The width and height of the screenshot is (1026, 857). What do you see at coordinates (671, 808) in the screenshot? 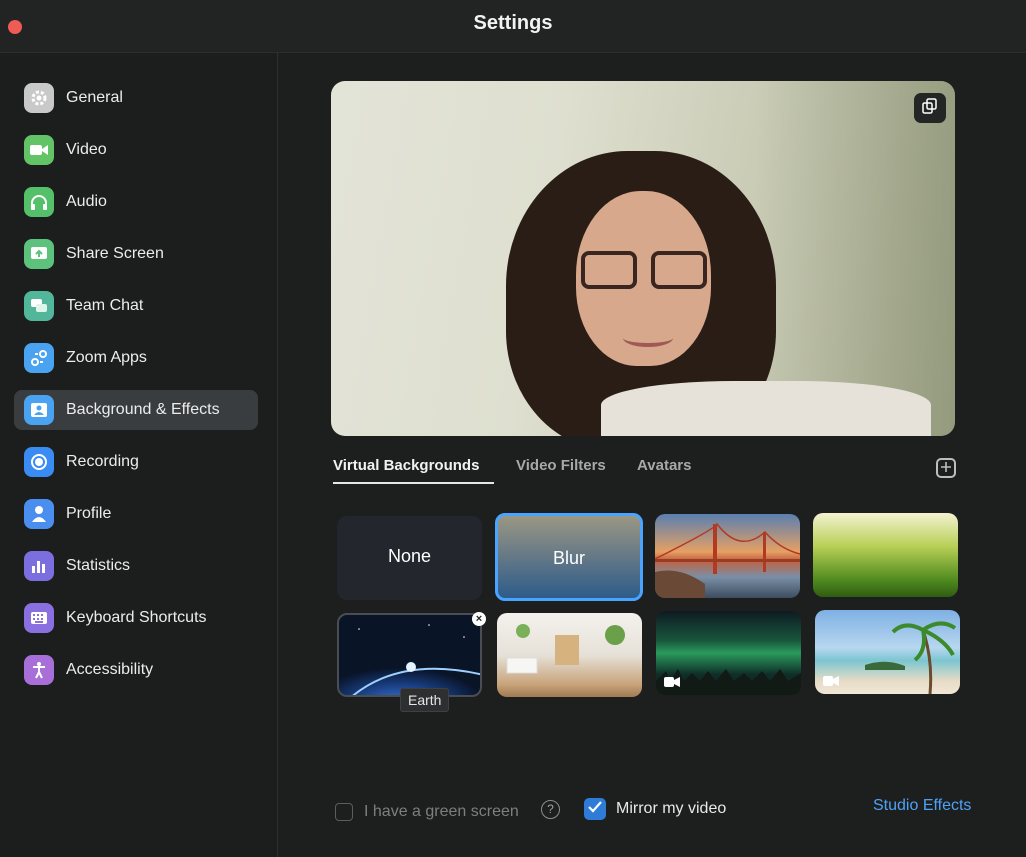
I see `mirror-video-label: Mirror my video` at bounding box center [671, 808].